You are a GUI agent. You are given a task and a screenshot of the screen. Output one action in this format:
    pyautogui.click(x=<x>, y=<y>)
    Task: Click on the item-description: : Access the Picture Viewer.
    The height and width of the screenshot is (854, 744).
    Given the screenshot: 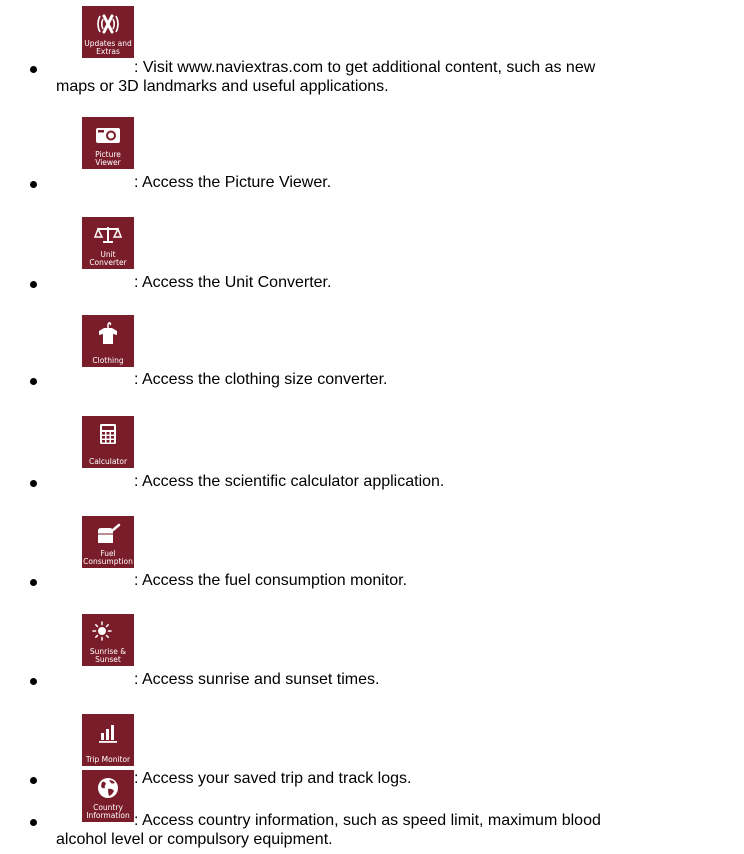 What is the action you would take?
    pyautogui.click(x=233, y=182)
    